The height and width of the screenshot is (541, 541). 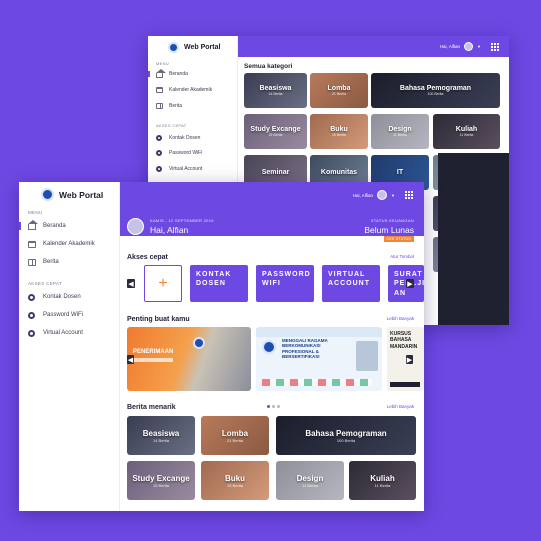 What do you see at coordinates (62, 297) in the screenshot?
I see `sidebar-item-label: Kontak Dosen` at bounding box center [62, 297].